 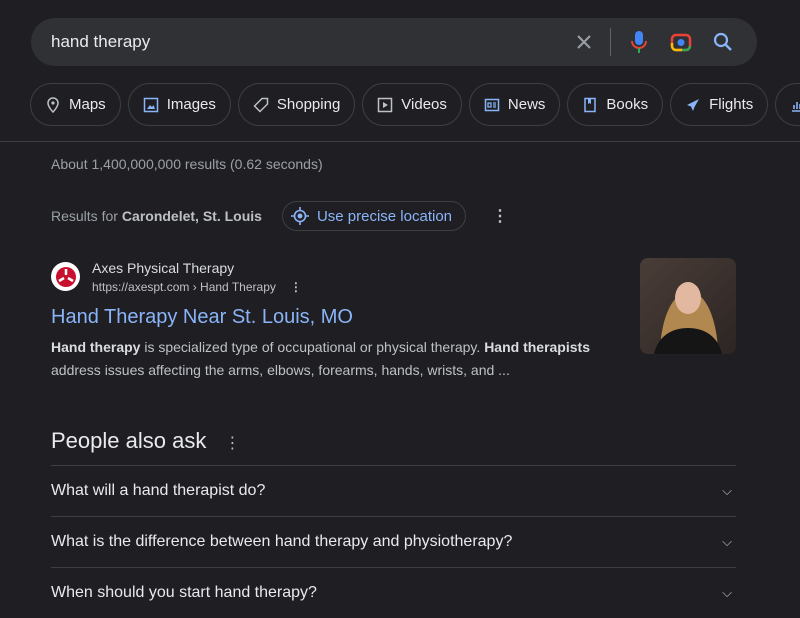 I want to click on paa-question: What will a hand therapist do? ⌵, so click(x=393, y=490).